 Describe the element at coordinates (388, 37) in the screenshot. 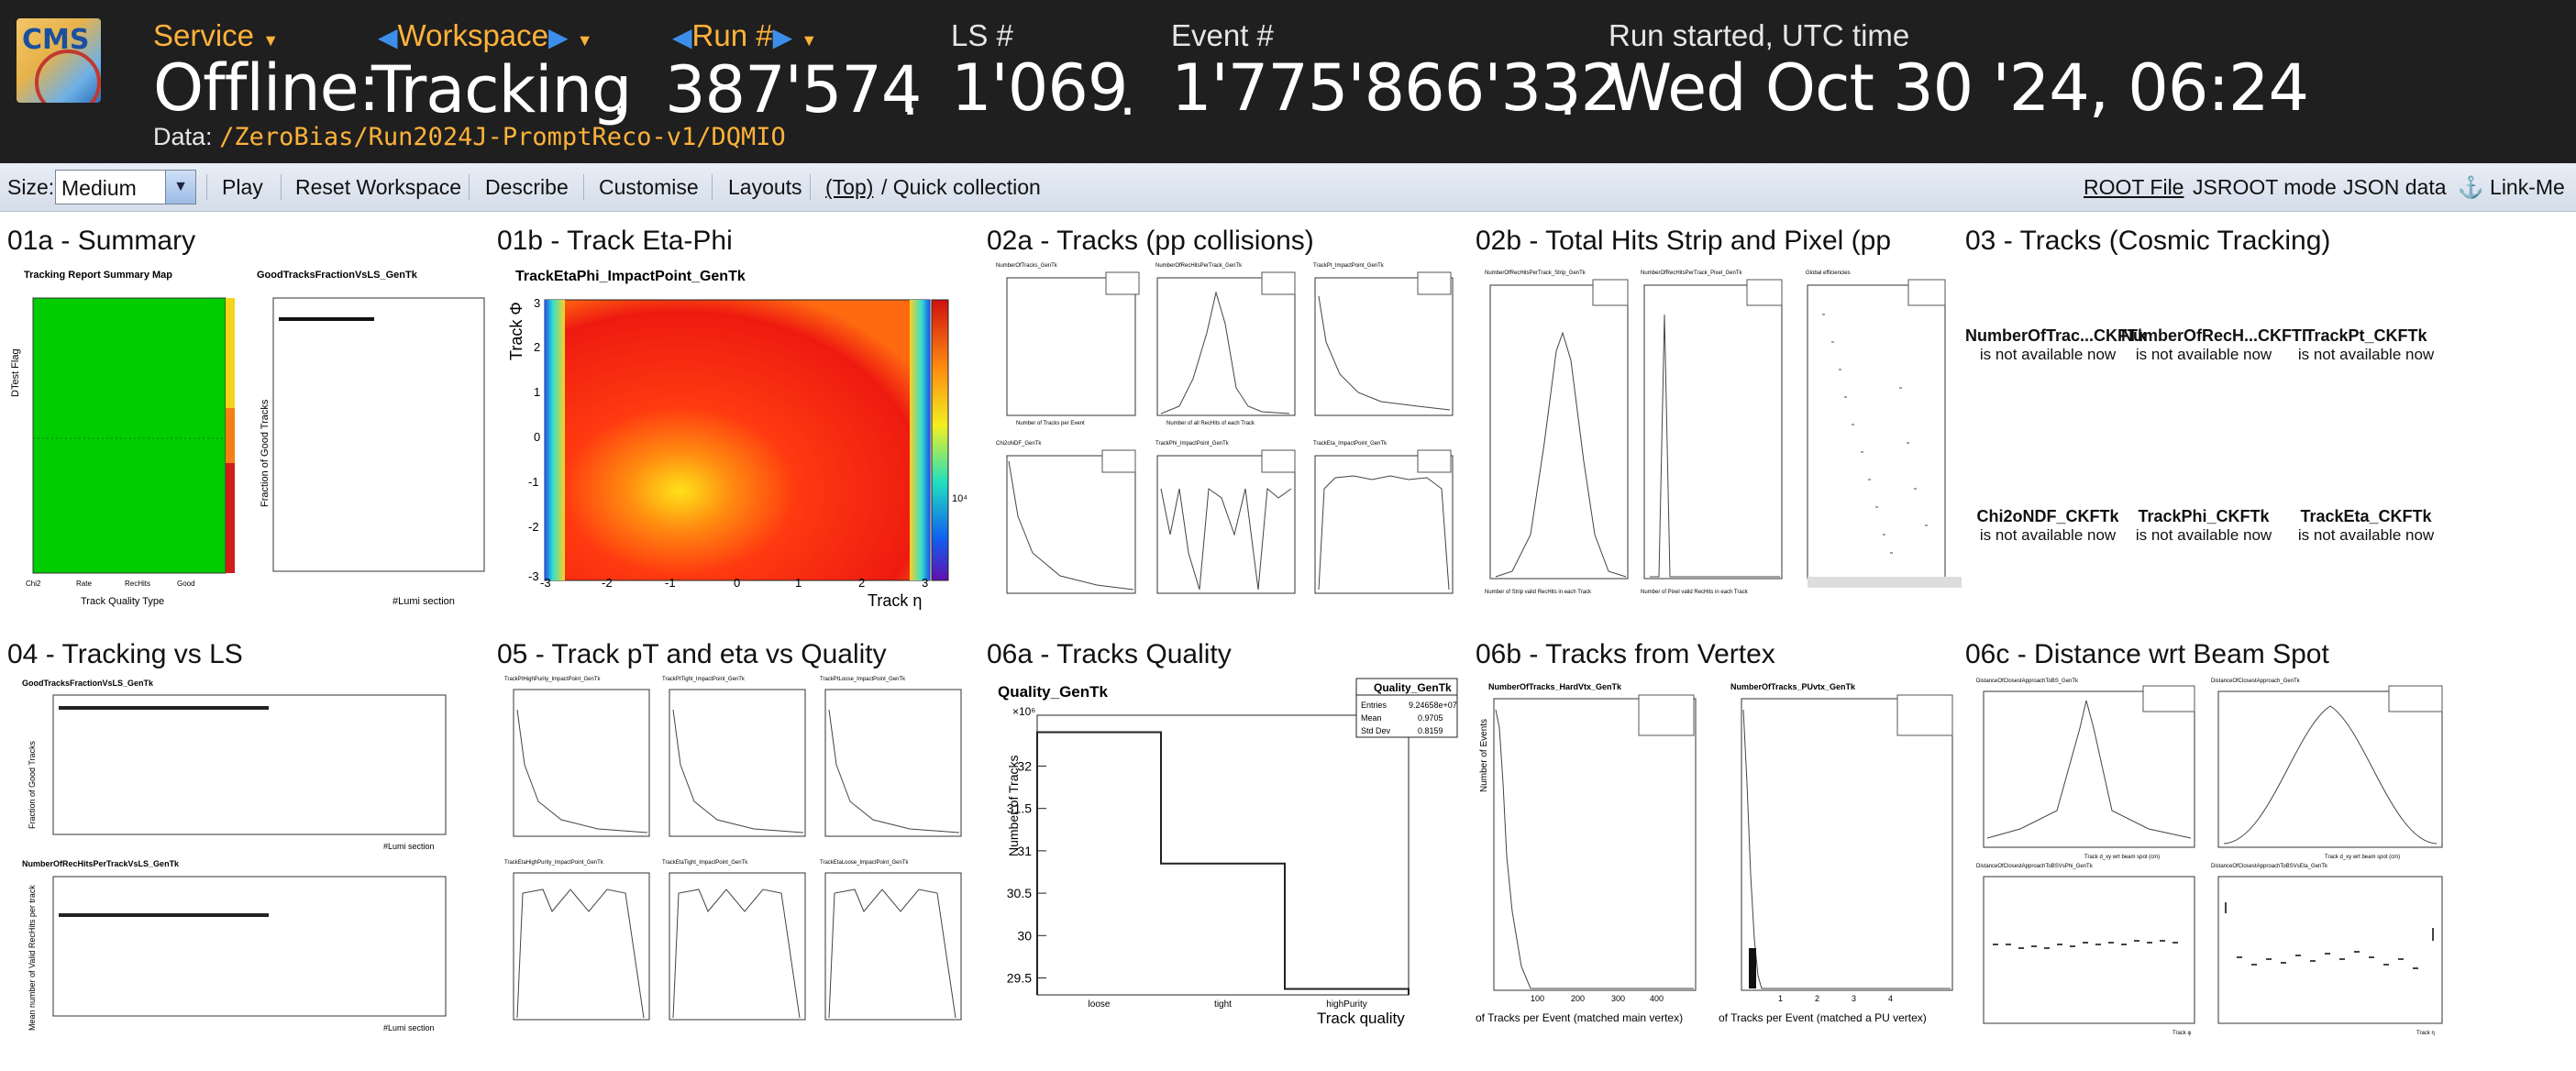

I see `prev-workspace-icon: ◀` at that location.